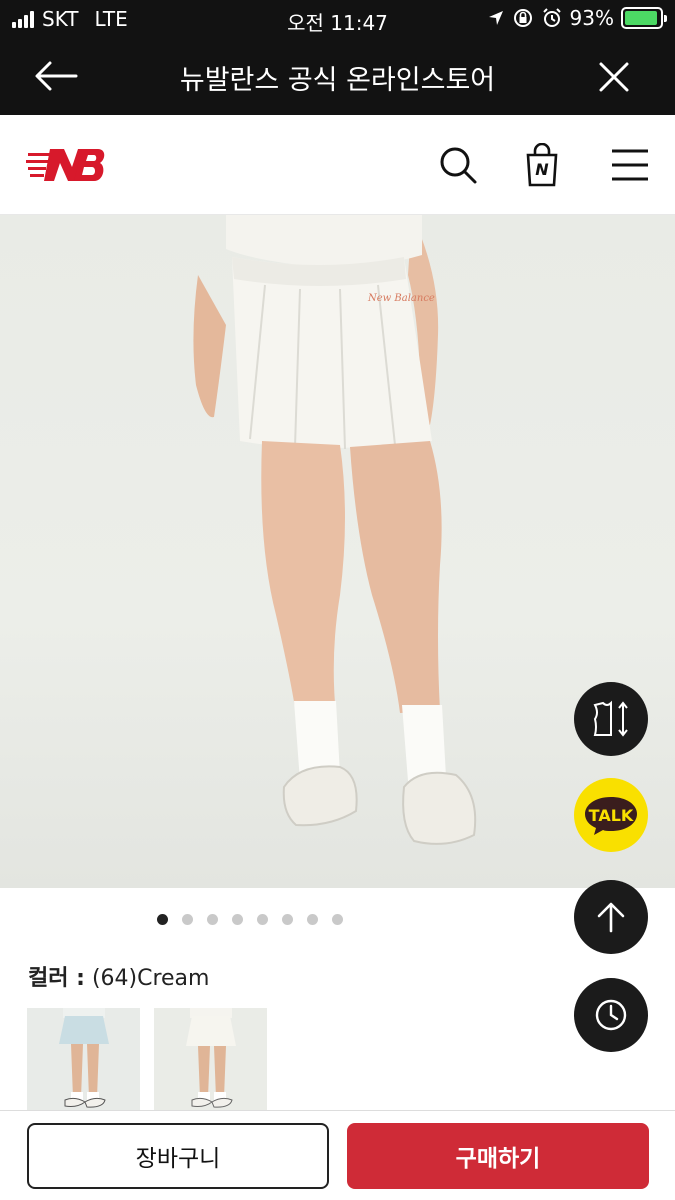 The width and height of the screenshot is (675, 1200). What do you see at coordinates (337, 19) in the screenshot?
I see `status-bar: SKT LTE 오전 11:47 93%` at bounding box center [337, 19].